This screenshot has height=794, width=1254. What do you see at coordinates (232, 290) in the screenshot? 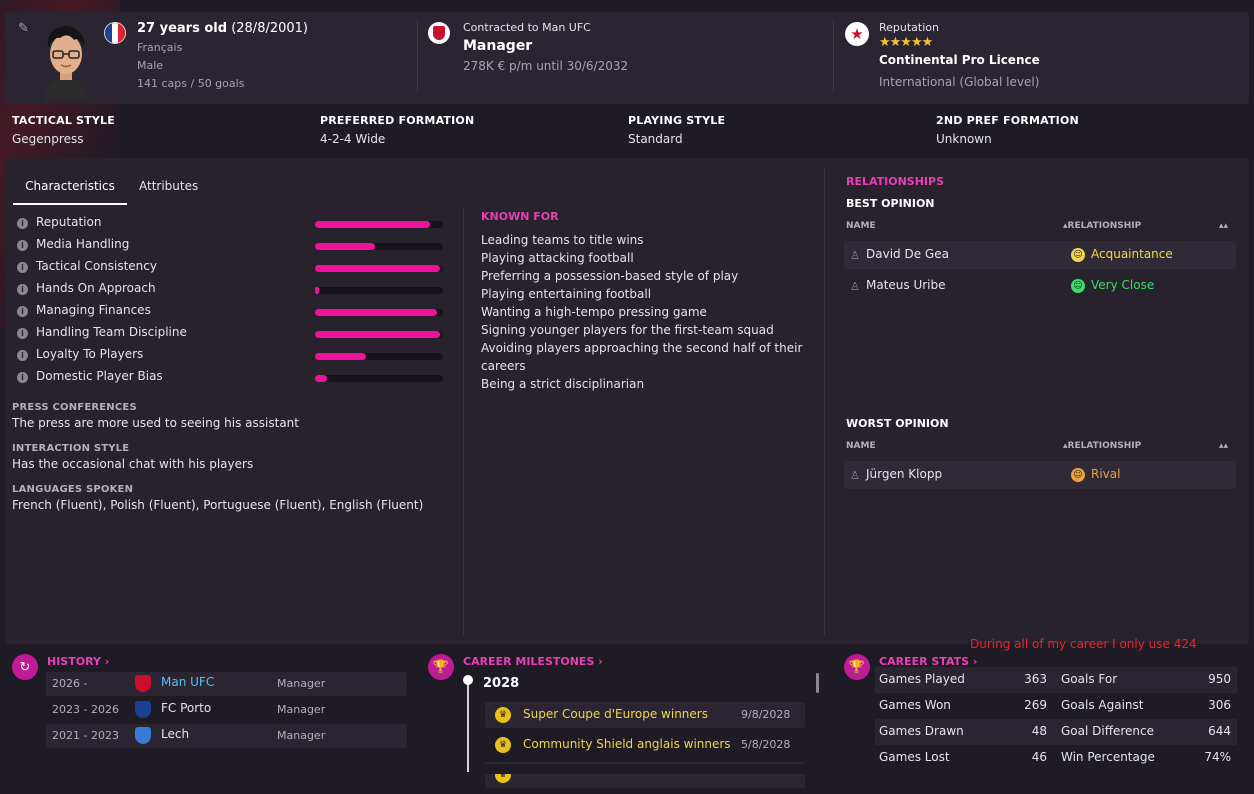
I see `characteristic-row: i Hands On Approach` at bounding box center [232, 290].